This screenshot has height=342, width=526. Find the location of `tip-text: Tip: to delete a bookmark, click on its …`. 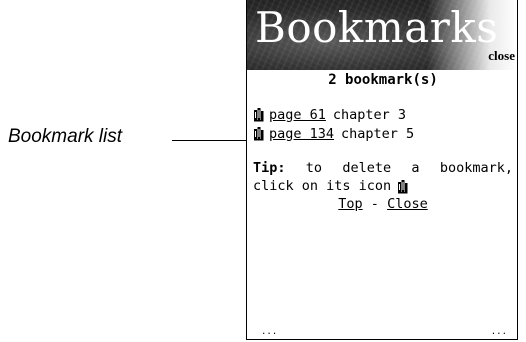

tip-text: Tip: to delete a bookmark, click on its … is located at coordinates (383, 177).